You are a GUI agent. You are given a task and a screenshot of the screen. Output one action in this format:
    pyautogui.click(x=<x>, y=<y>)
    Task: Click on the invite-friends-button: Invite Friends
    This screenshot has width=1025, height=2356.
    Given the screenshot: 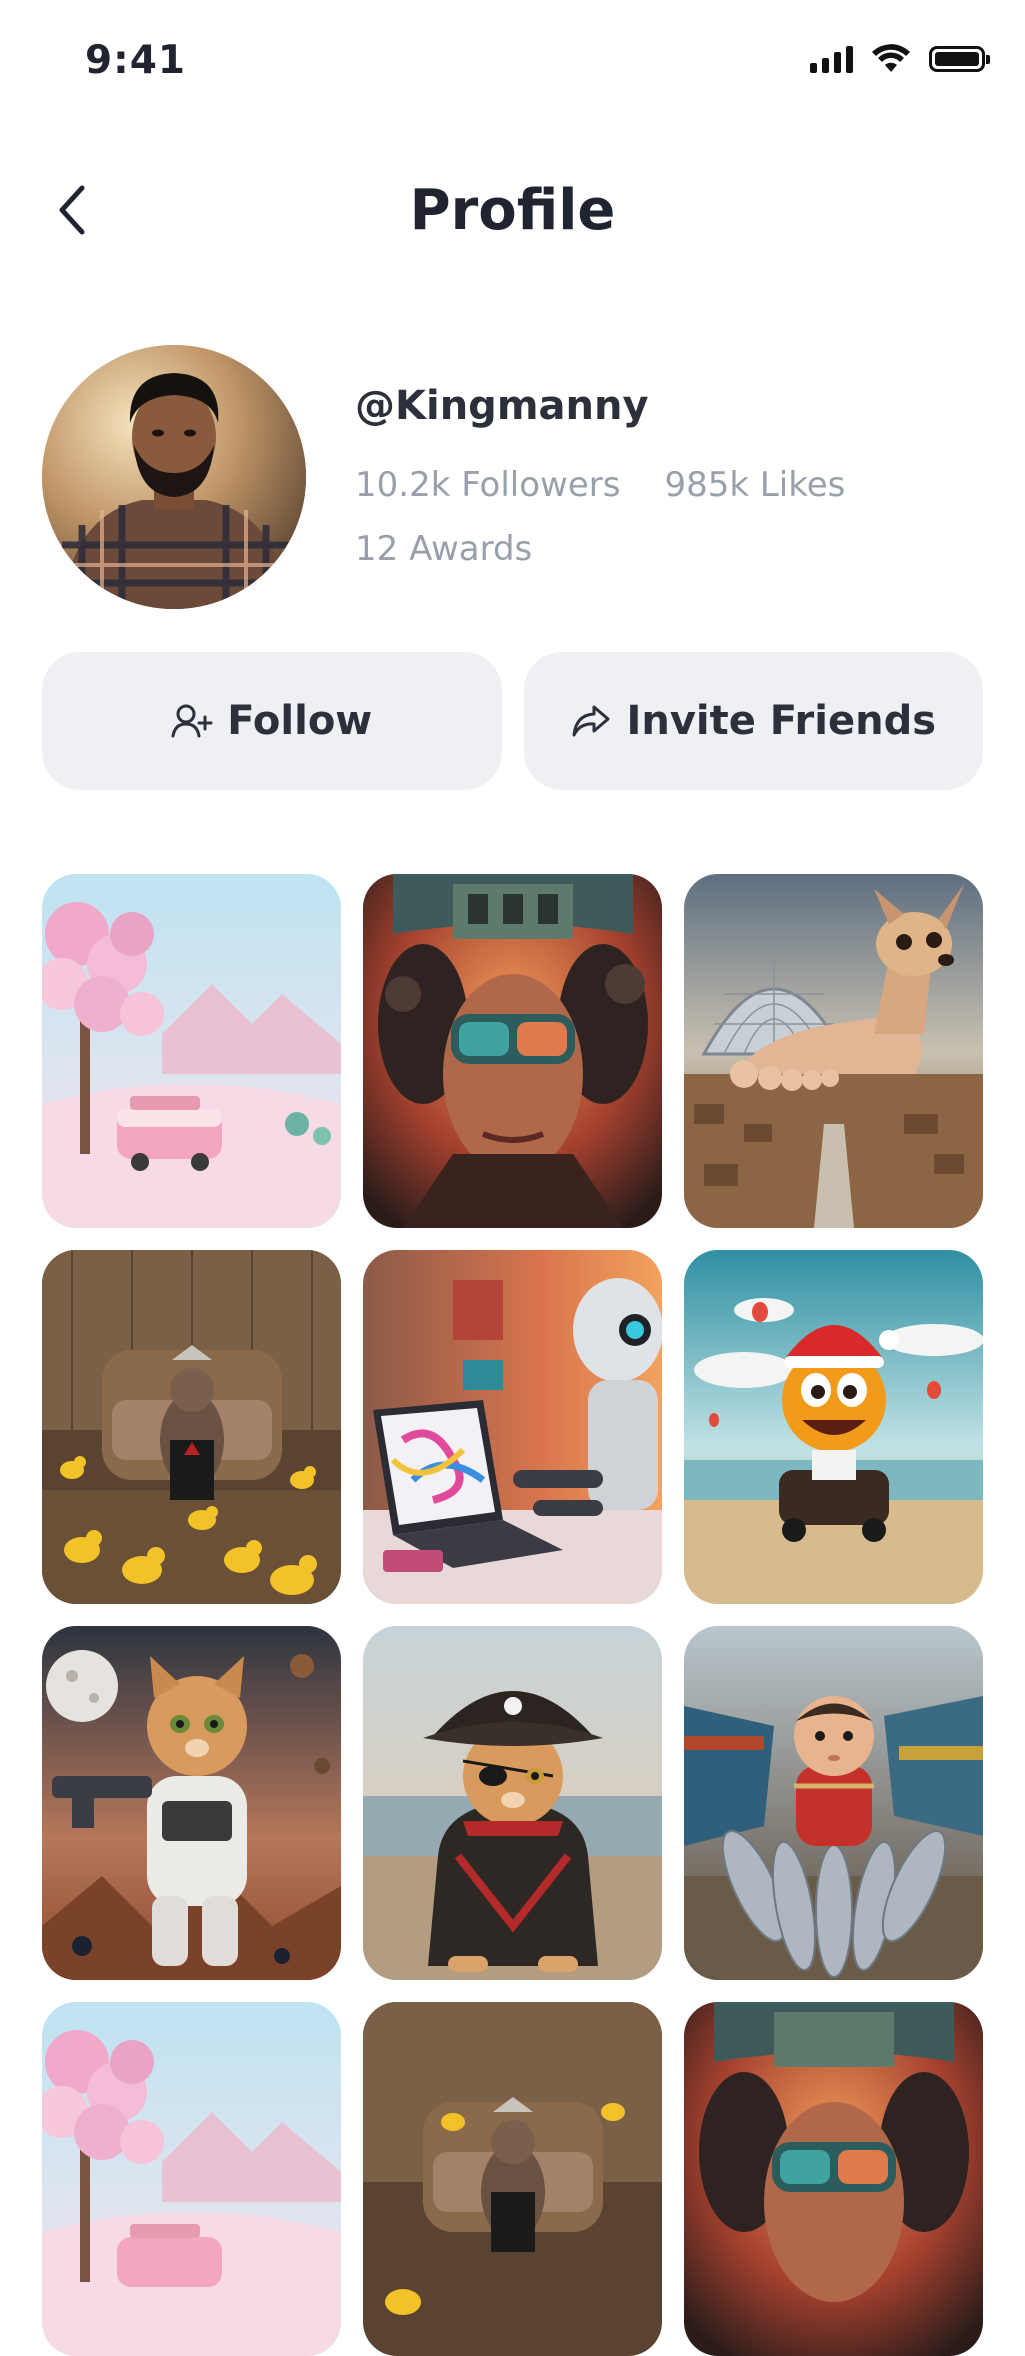 What is the action you would take?
    pyautogui.click(x=753, y=721)
    